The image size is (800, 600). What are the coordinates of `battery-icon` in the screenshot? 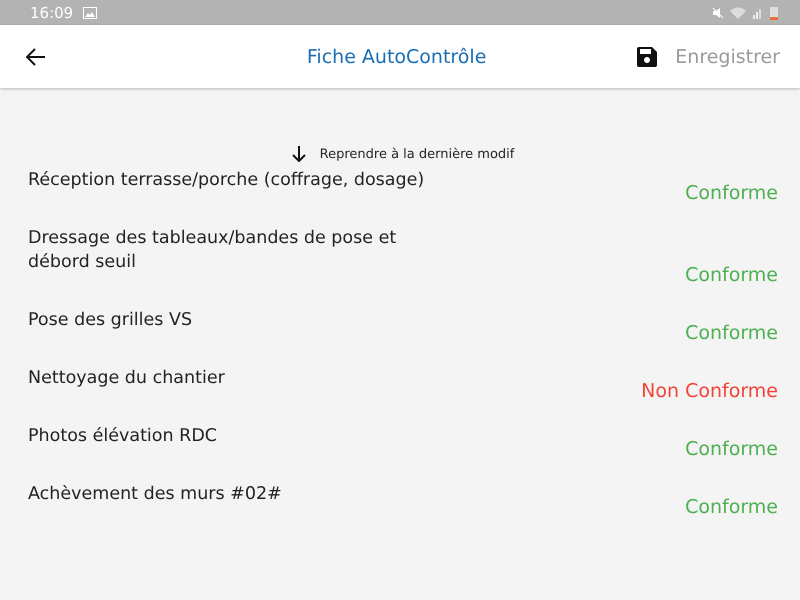 It's located at (774, 13).